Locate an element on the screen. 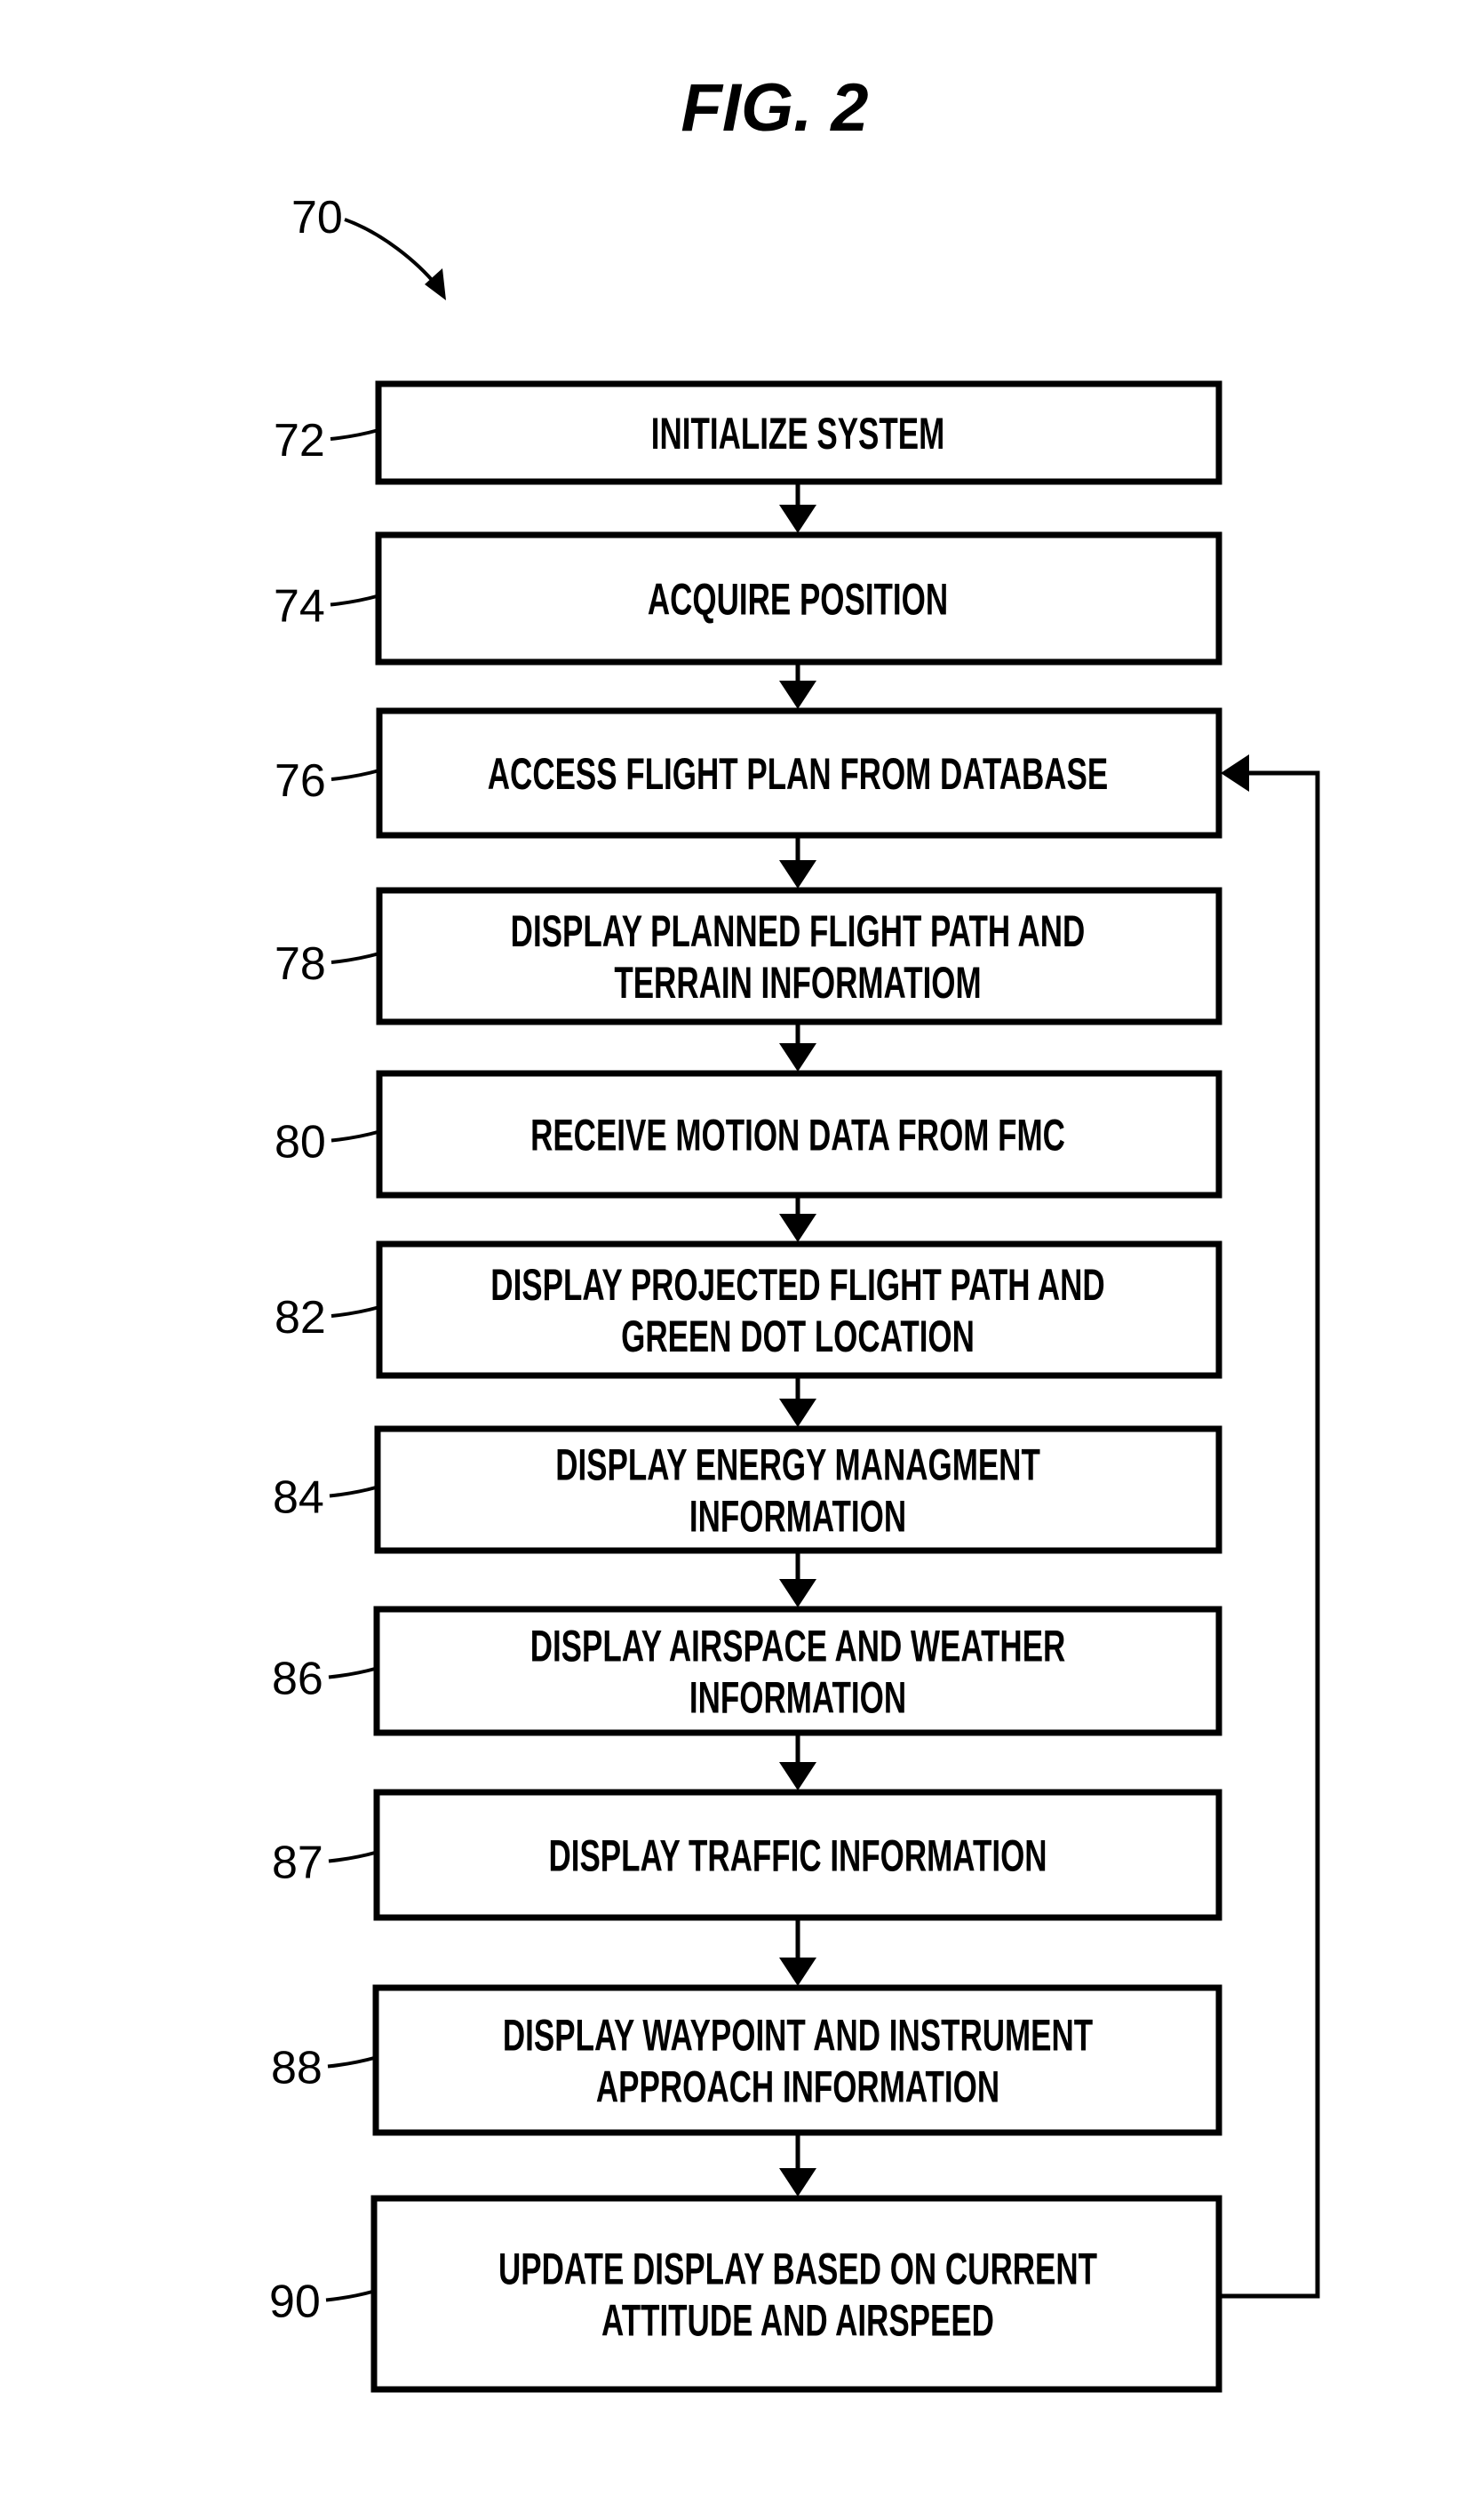 This screenshot has width=1481, height=2520. step-label-line: RECEIVE MOTION DATA FROM FMC is located at coordinates (797, 1135).